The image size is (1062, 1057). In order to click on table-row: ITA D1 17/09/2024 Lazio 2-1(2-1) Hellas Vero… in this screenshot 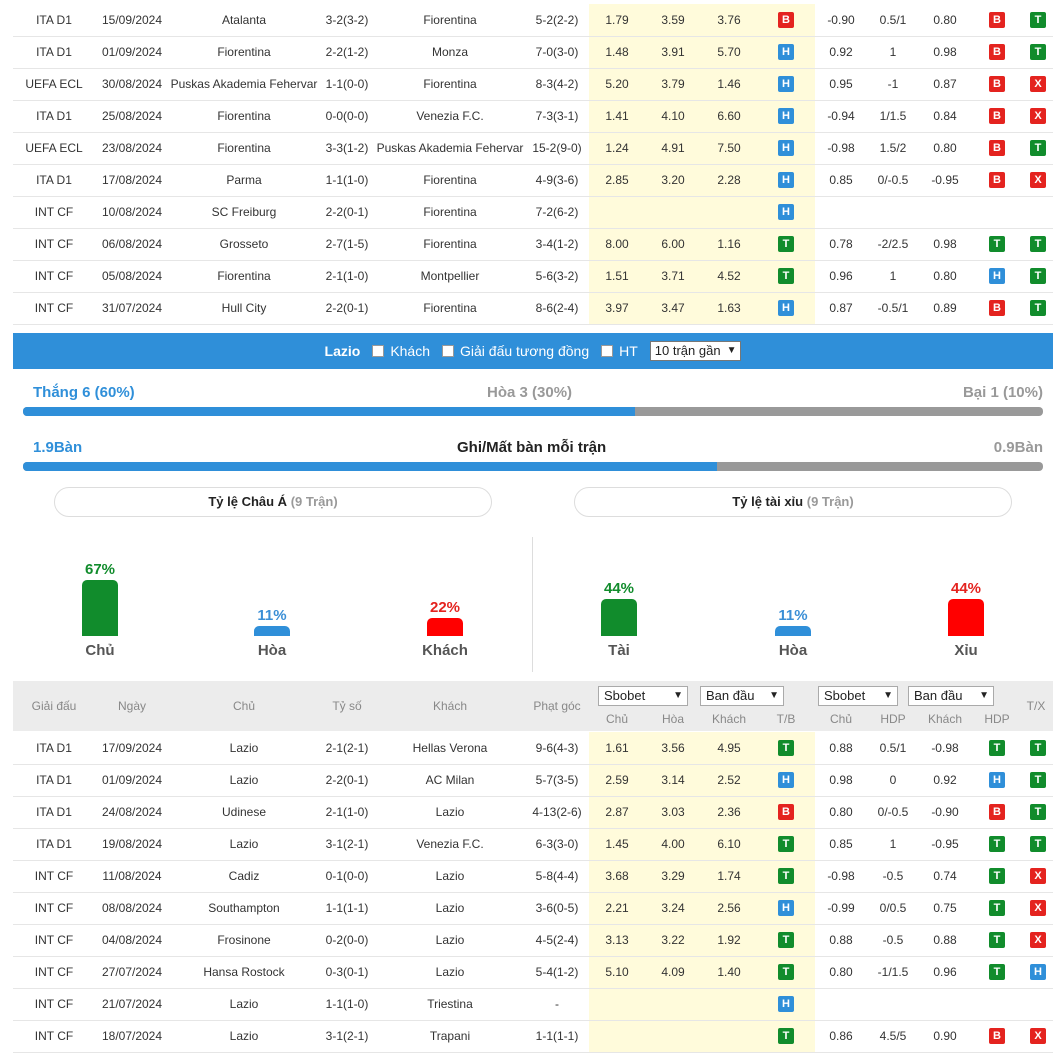, I will do `click(533, 748)`.